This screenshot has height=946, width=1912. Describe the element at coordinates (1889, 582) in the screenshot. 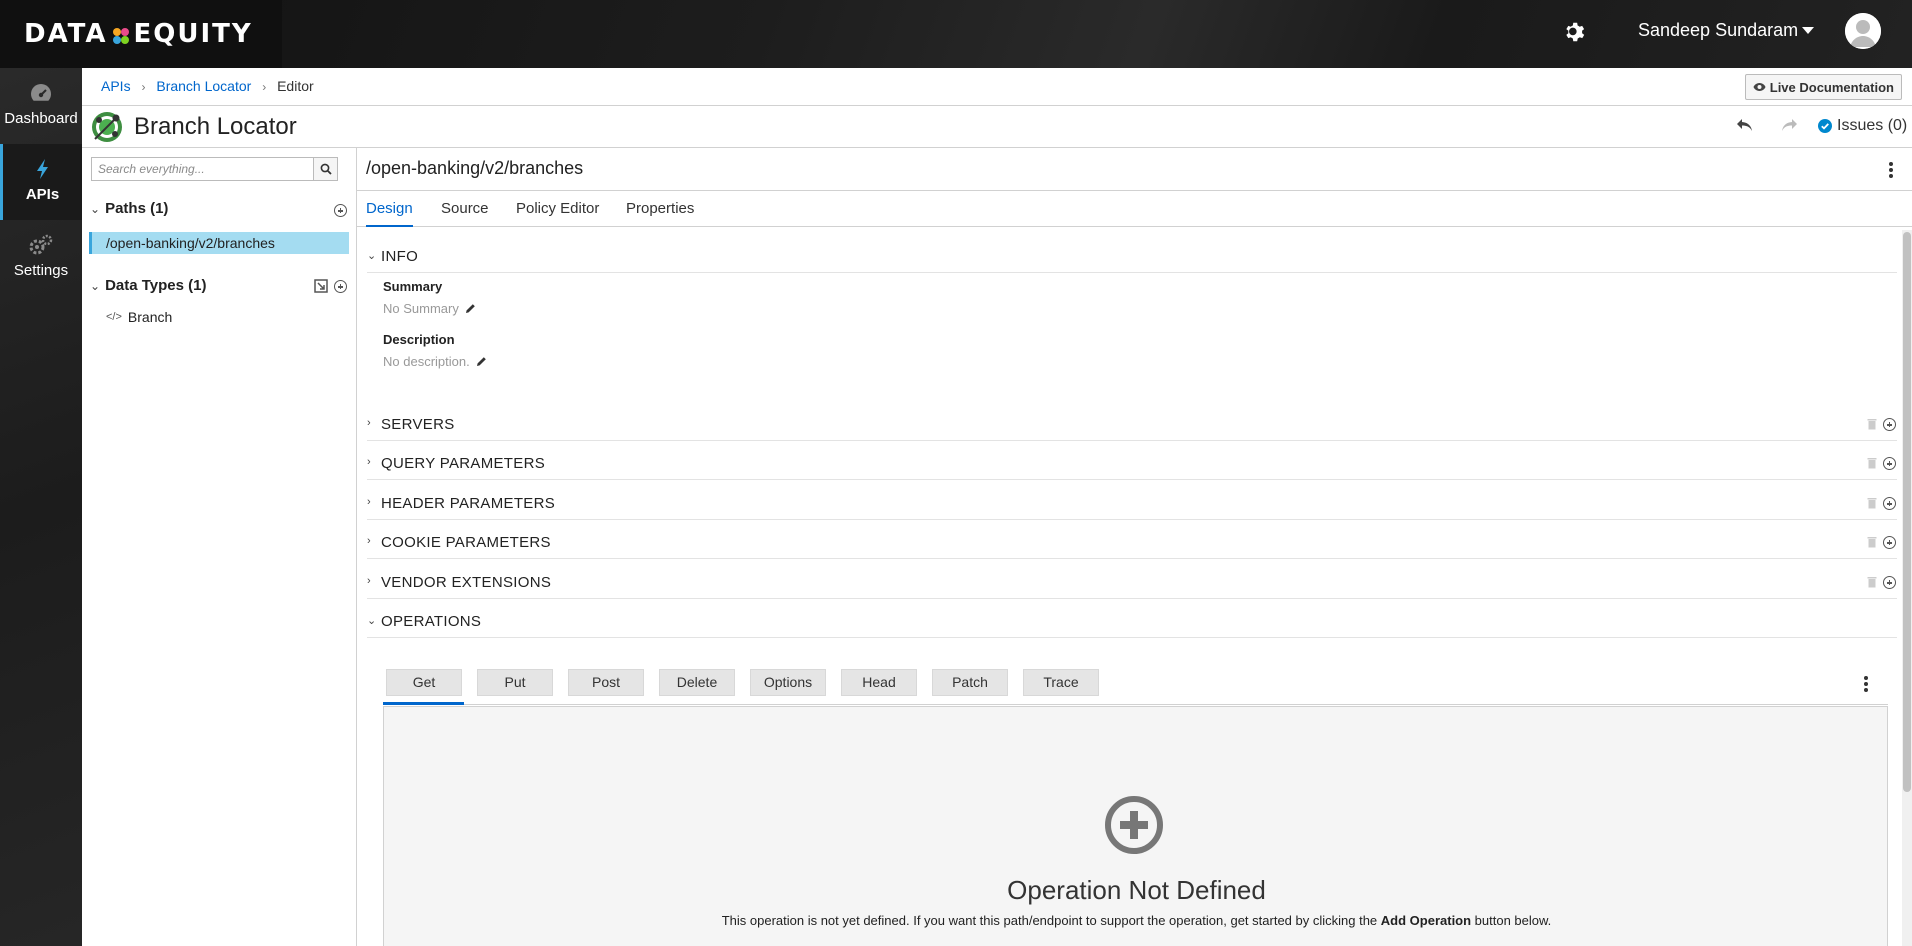

I see `add-vendor-extension-icon` at that location.